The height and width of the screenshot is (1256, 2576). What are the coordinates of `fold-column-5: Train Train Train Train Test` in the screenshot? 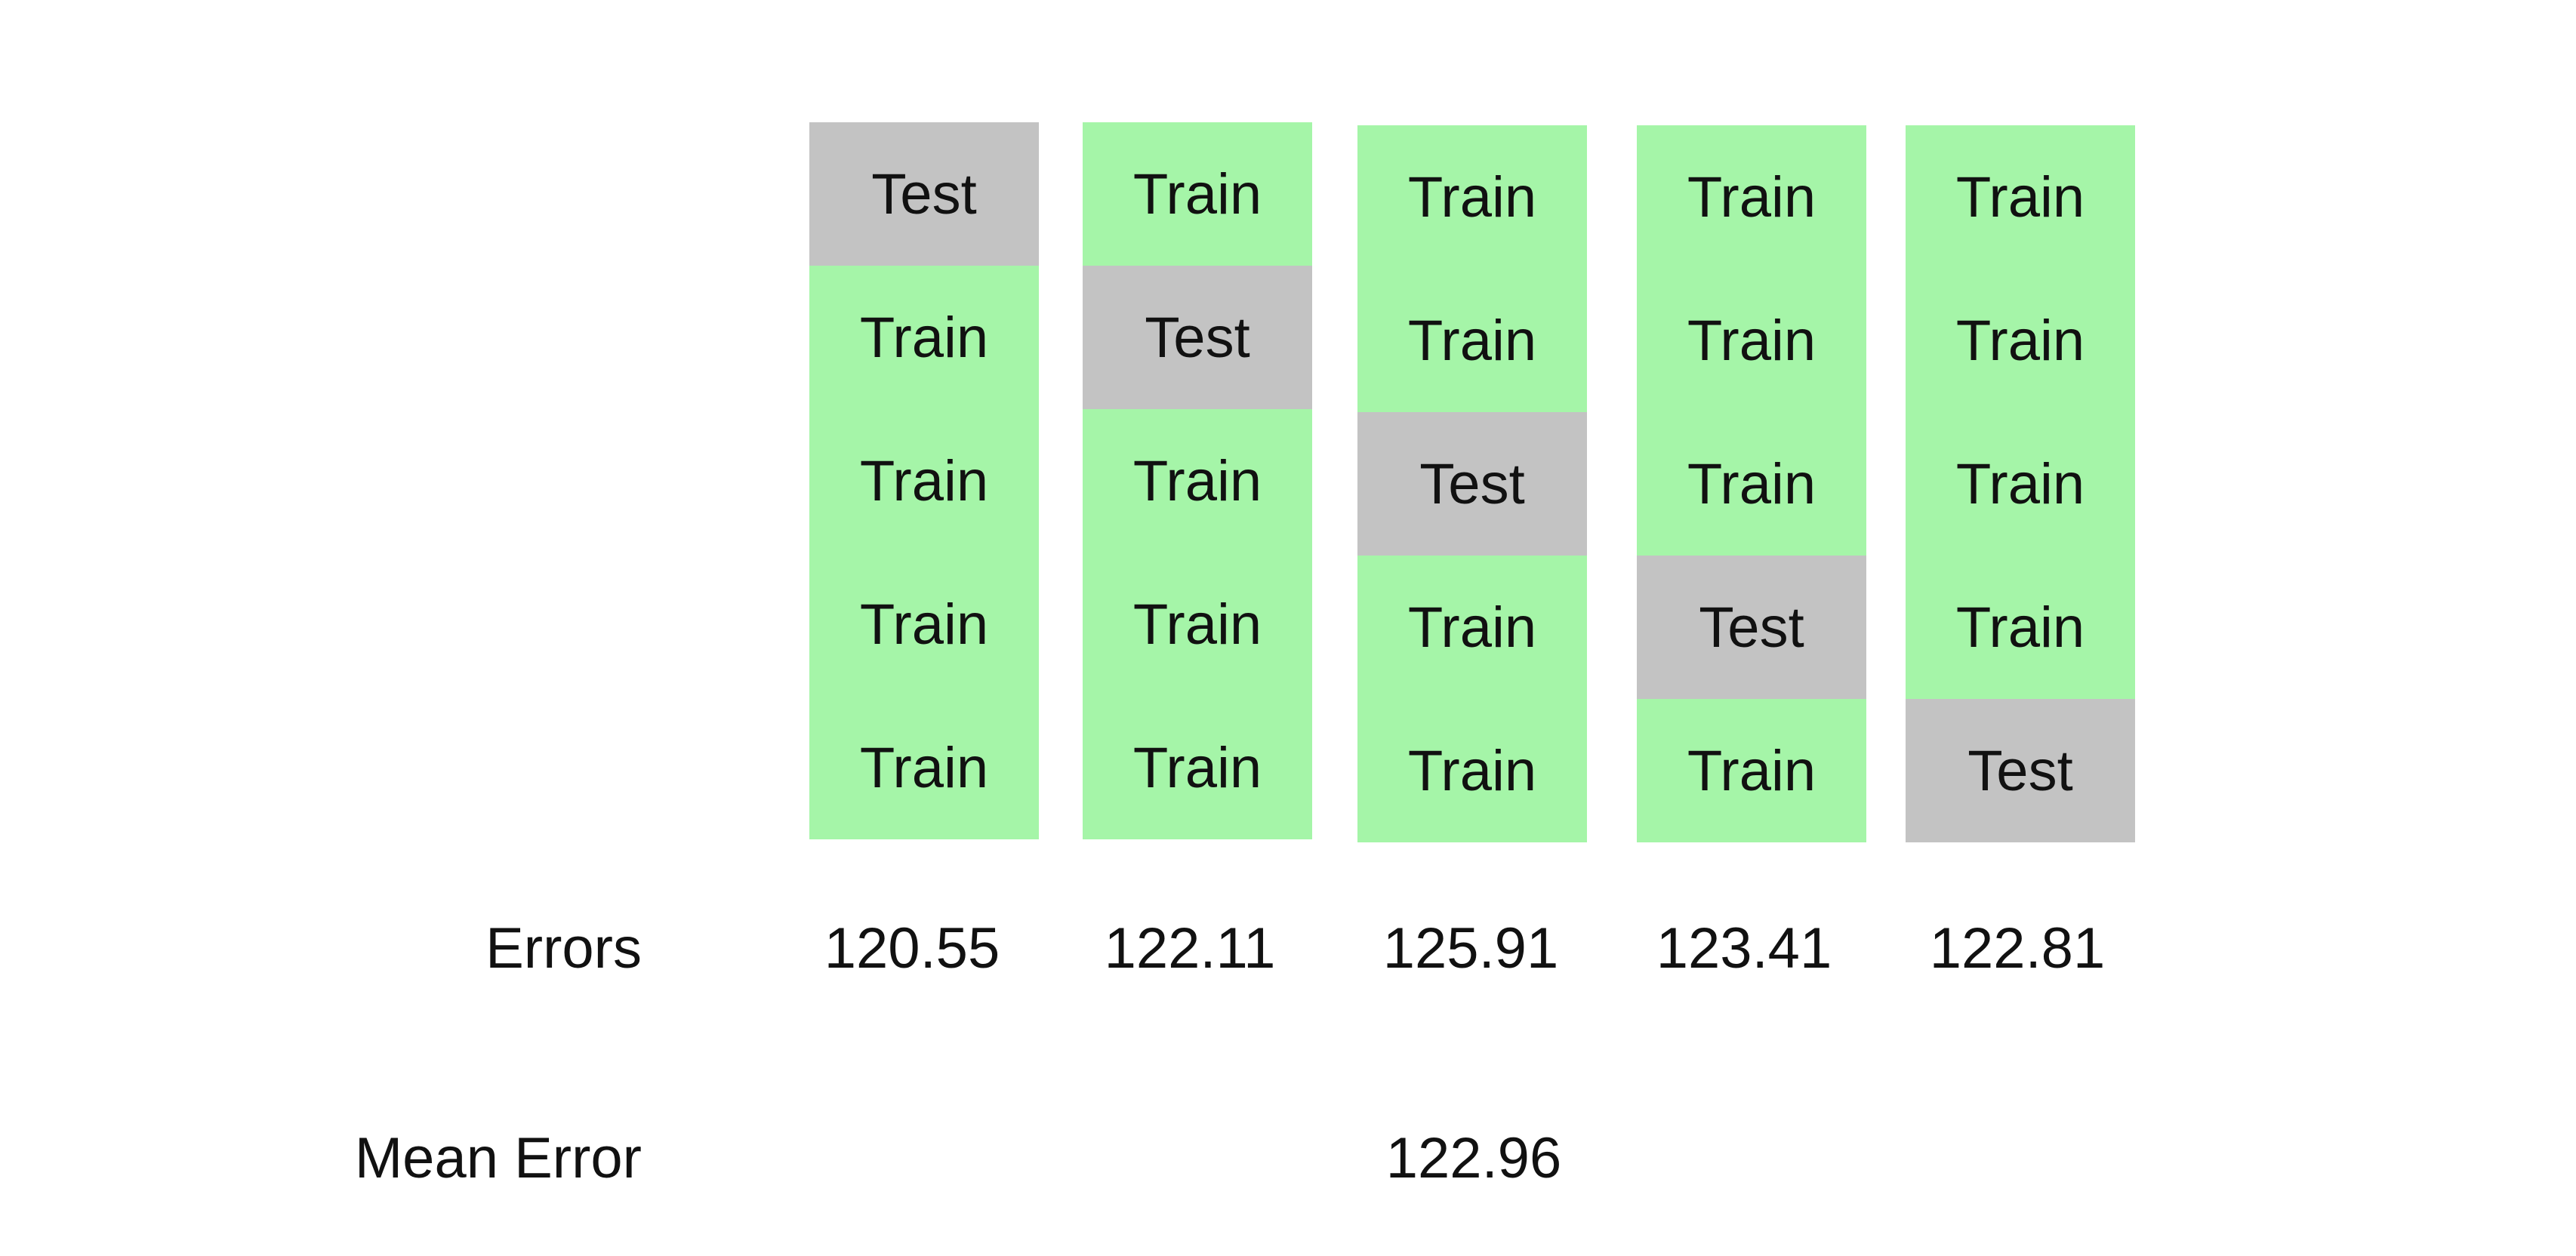 It's located at (2020, 483).